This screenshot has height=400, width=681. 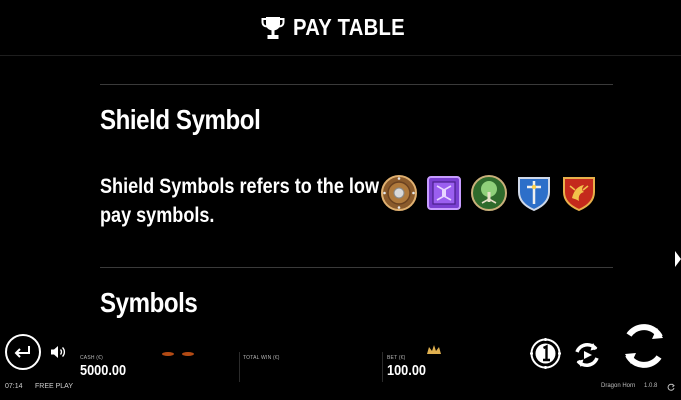 I want to click on play-mode: FREE PLAY, so click(x=54, y=386).